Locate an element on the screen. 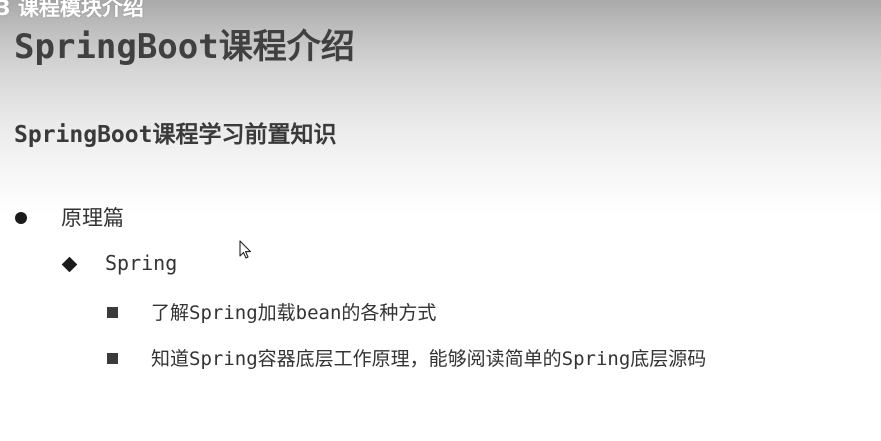 Image resolution: width=881 pixels, height=441 pixels. bullet-item-bean-loading: 了解Spring加载bean的各种方式 is located at coordinates (271, 311).